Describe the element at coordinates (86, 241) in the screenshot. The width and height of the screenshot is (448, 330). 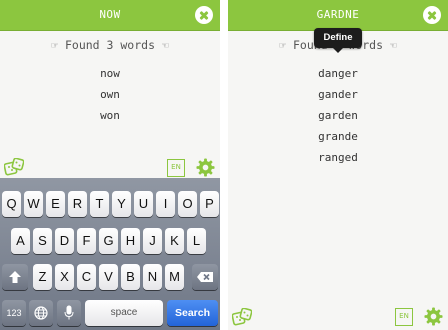
I see `key-f: F` at that location.